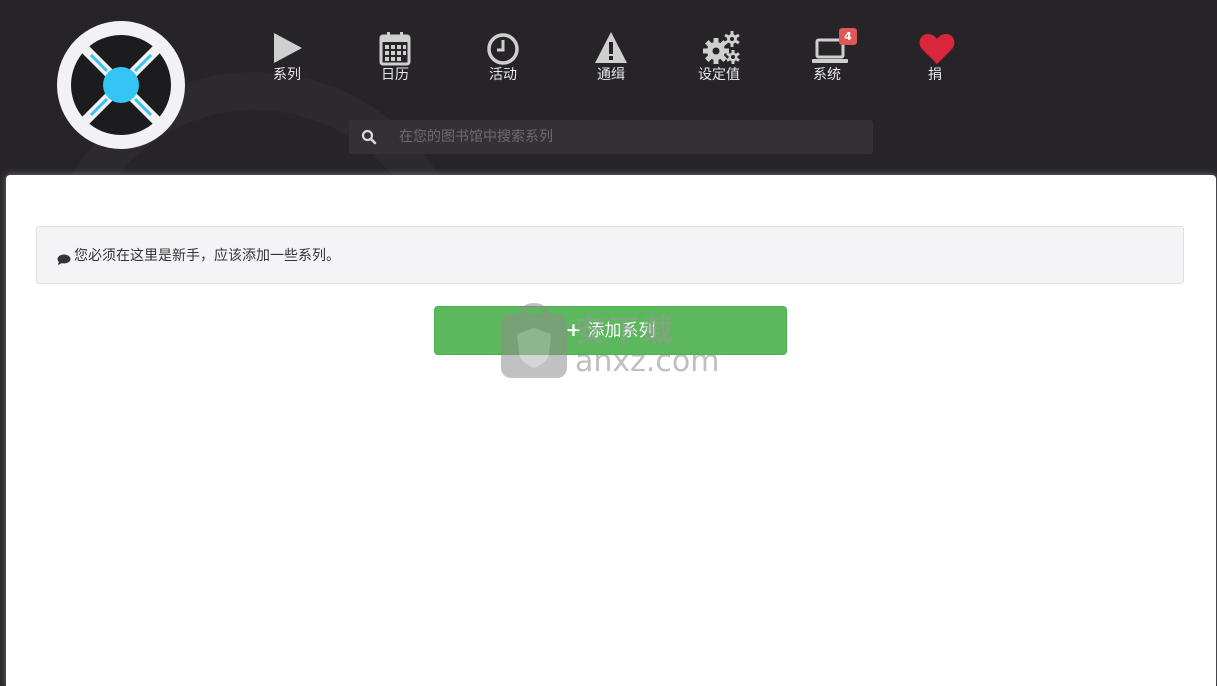  Describe the element at coordinates (503, 48) in the screenshot. I see `clock-icon` at that location.